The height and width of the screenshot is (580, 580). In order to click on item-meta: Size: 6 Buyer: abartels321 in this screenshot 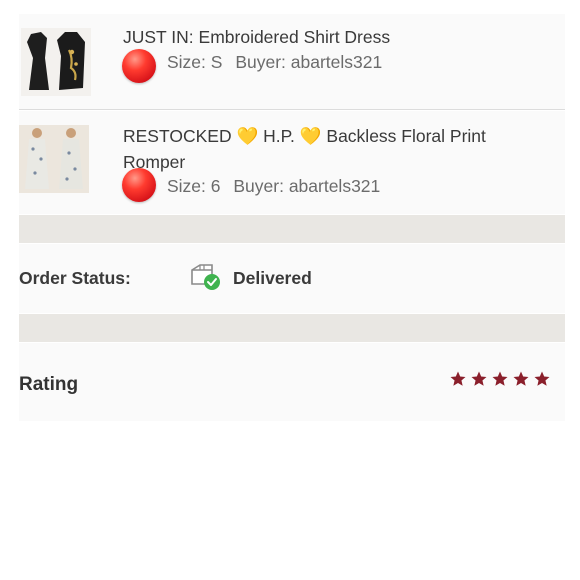, I will do `click(273, 186)`.